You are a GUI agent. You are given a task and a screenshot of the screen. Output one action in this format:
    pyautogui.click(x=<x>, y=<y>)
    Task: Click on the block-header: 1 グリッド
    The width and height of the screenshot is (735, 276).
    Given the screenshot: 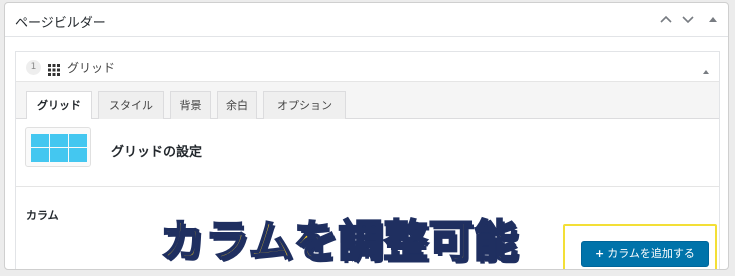 What is the action you would take?
    pyautogui.click(x=367, y=67)
    